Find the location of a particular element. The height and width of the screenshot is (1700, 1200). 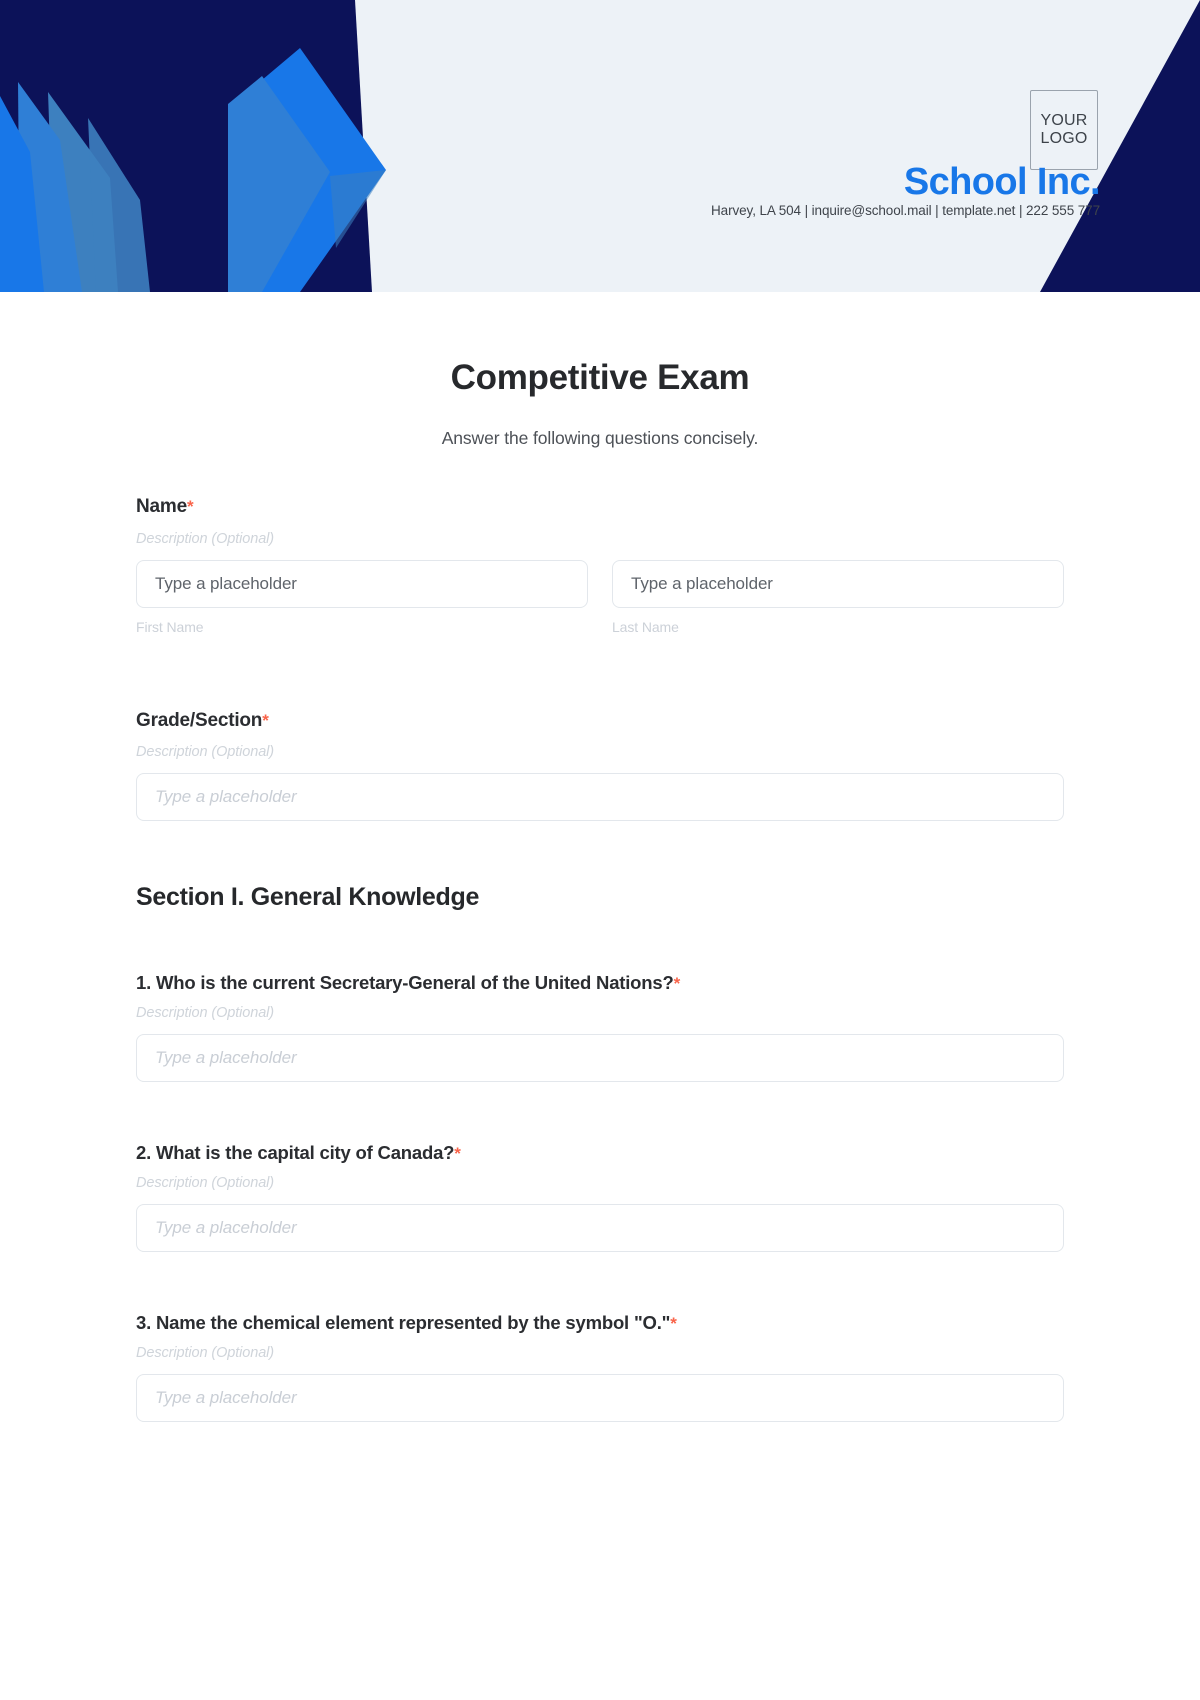

last-name-input: Type a placeholder is located at coordinates (838, 583).